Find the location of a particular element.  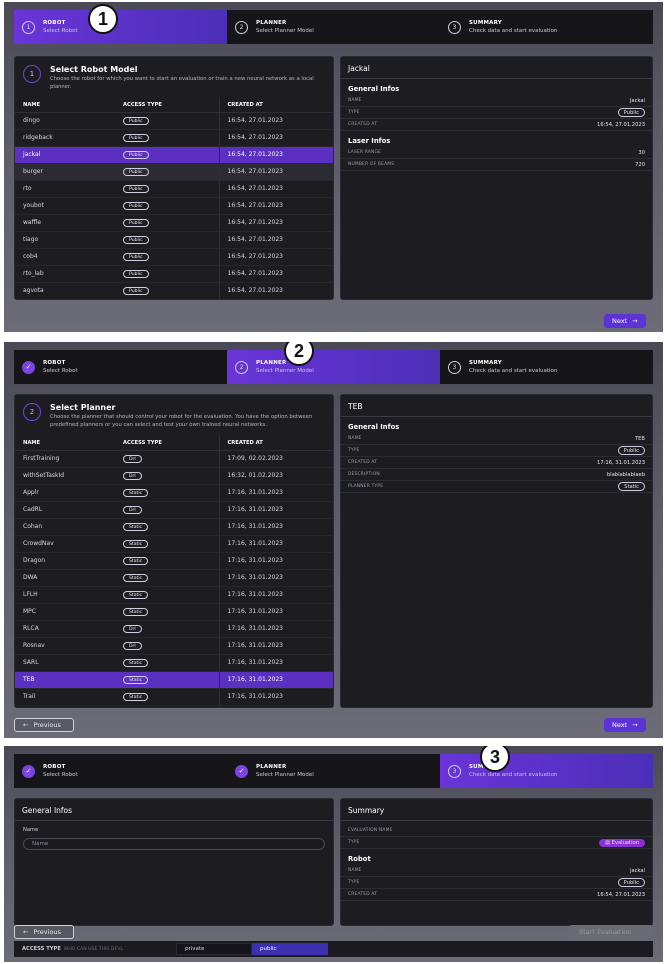

table-row: youbot Public 16:54, 27.01.2023 is located at coordinates (174, 206).